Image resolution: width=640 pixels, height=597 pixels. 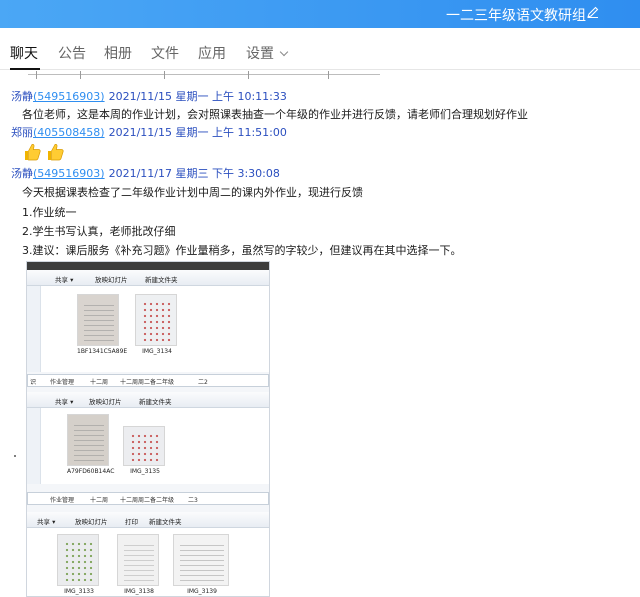 I want to click on file-name: A79FD60B14AC, so click(x=91, y=471).